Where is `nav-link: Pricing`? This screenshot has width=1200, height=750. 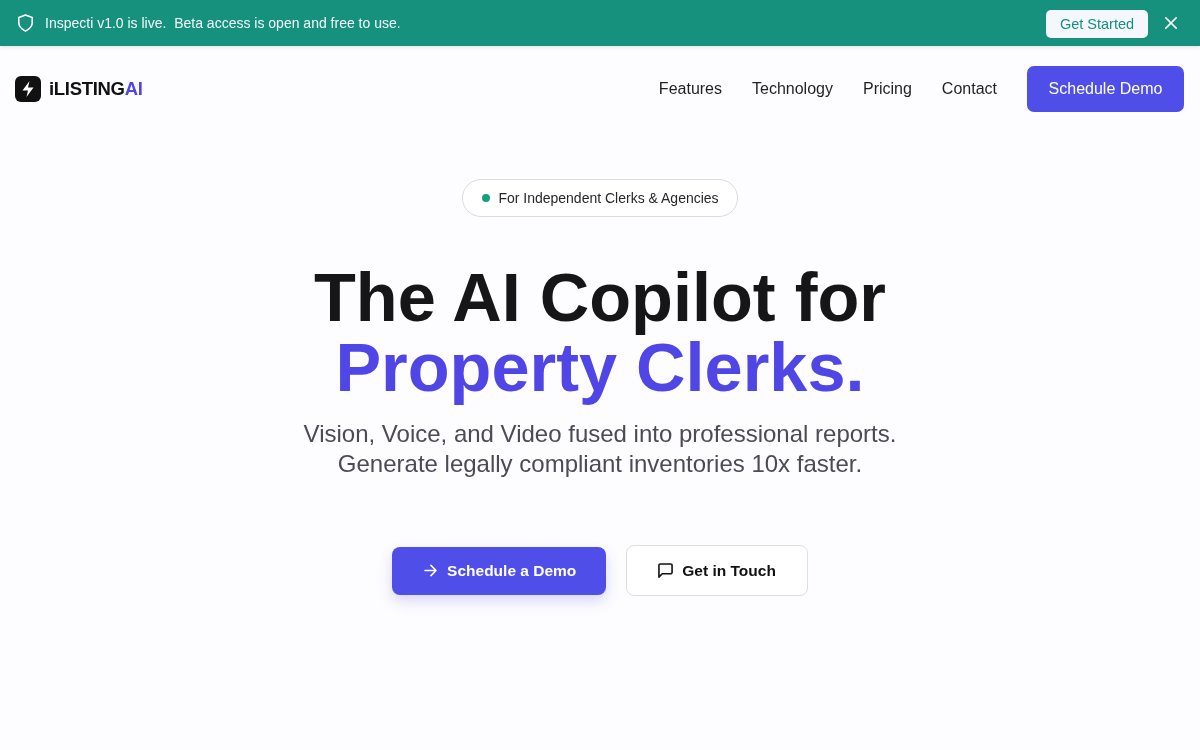 nav-link: Pricing is located at coordinates (887, 89).